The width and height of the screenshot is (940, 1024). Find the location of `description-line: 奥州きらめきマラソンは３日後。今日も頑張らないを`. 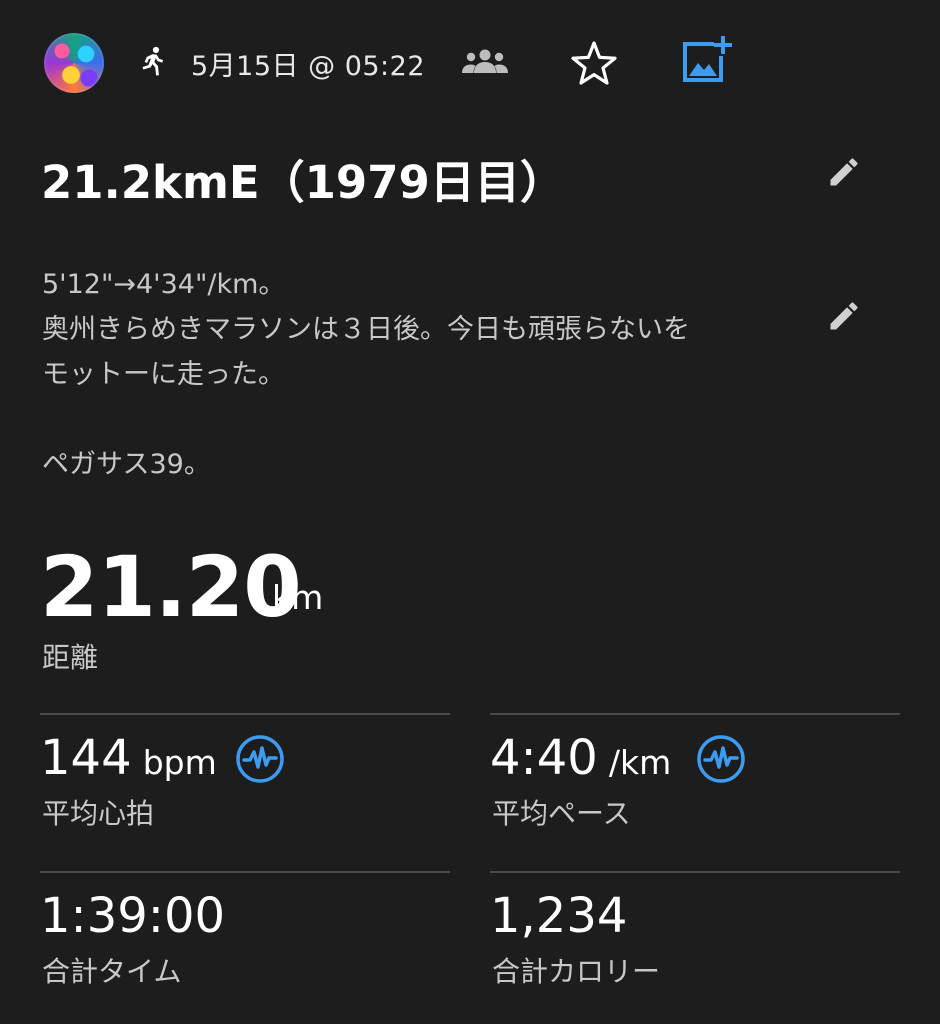

description-line: 奥州きらめきマラソンは３日後。今日も頑張らないを is located at coordinates (366, 329).